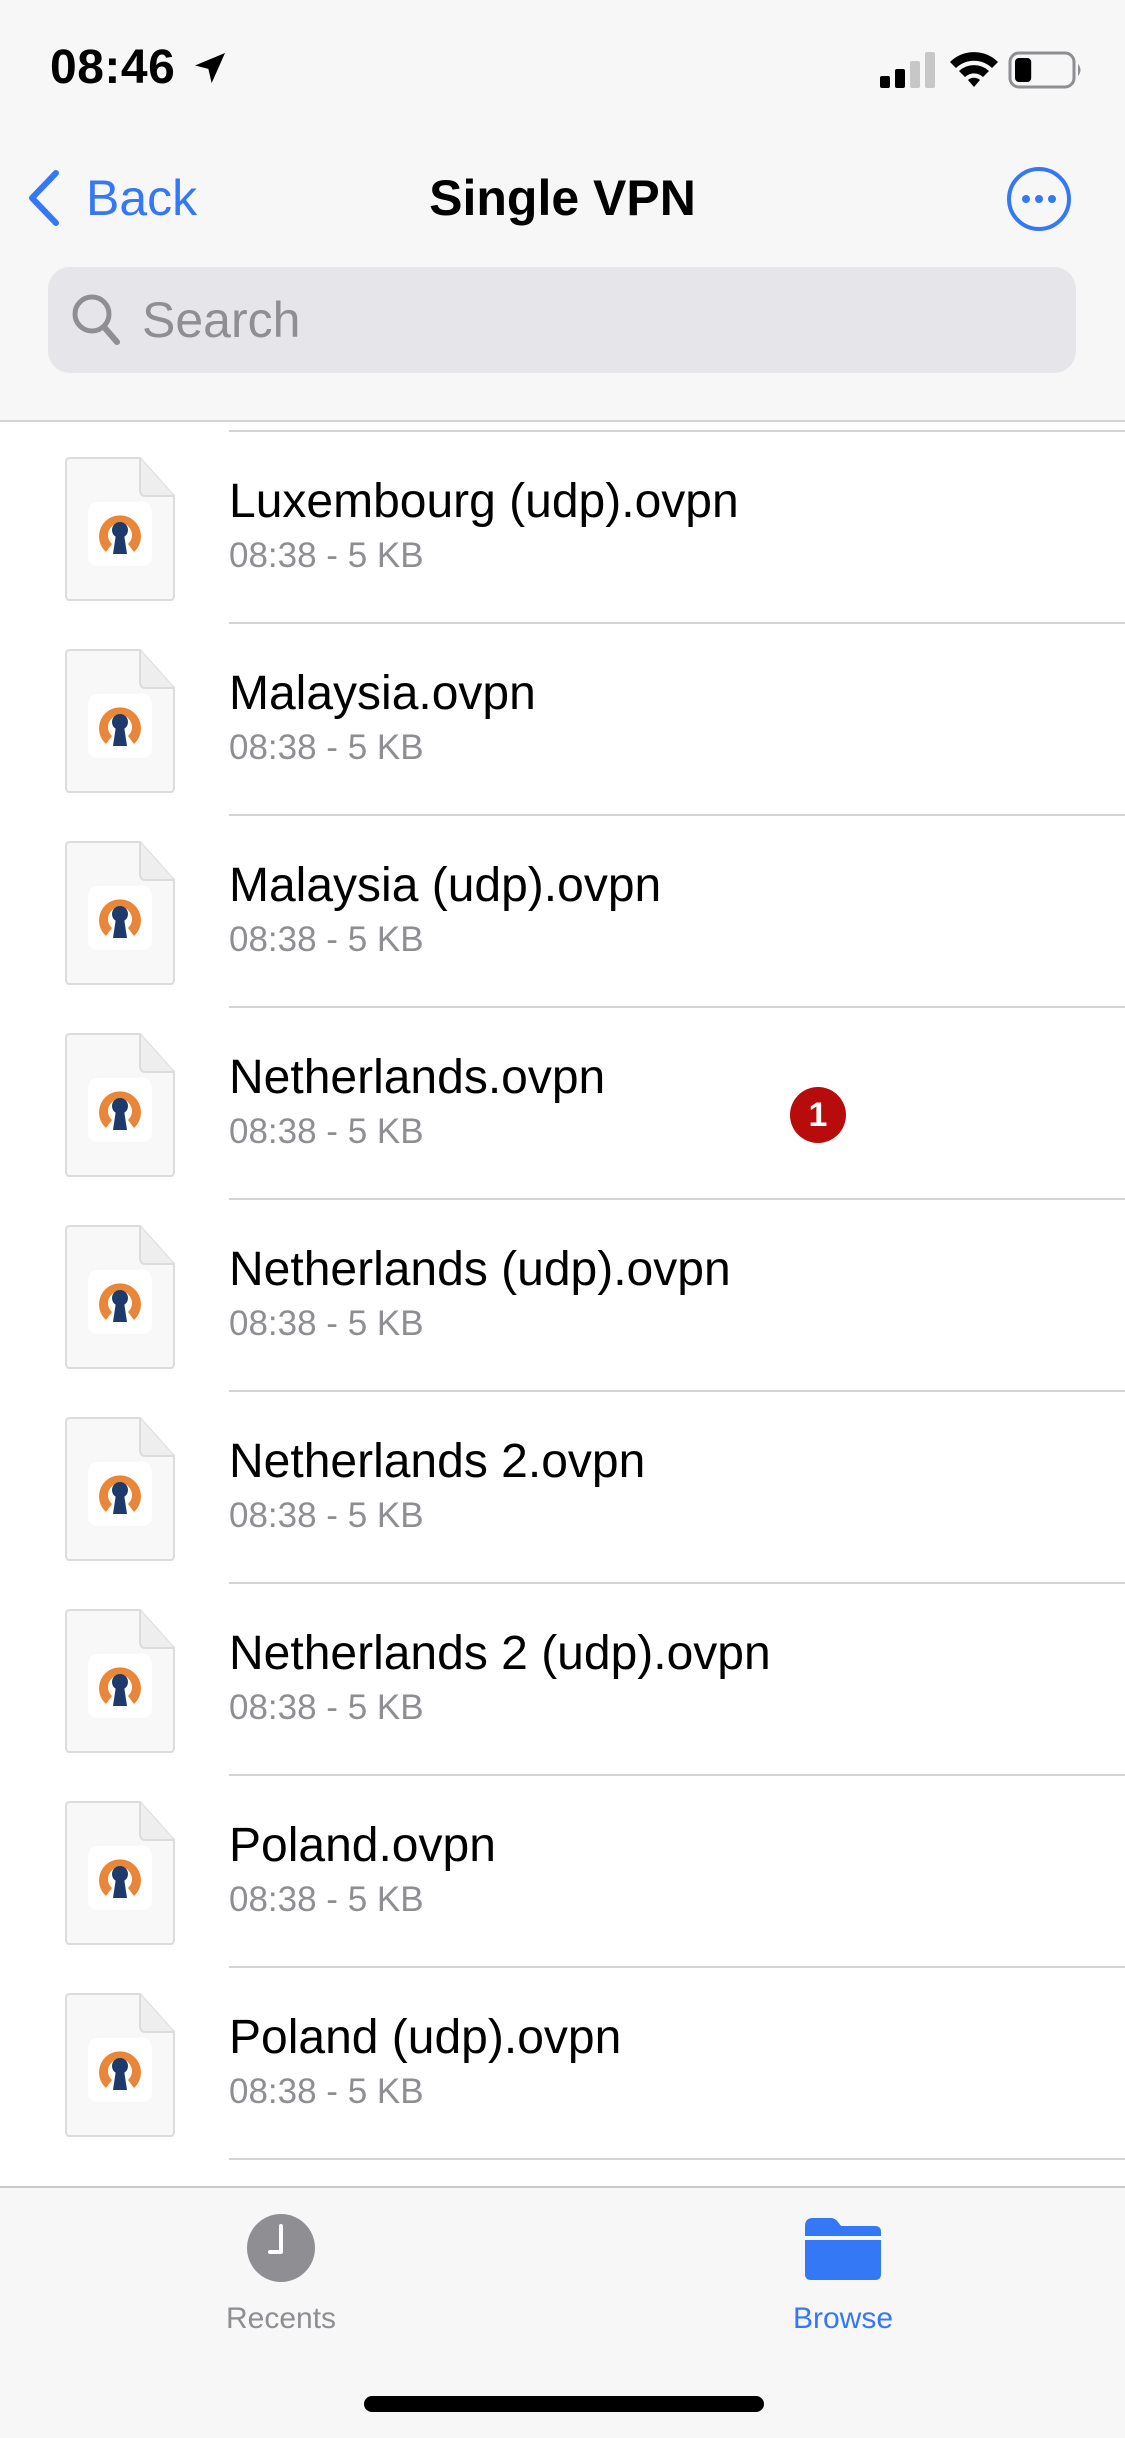 The height and width of the screenshot is (2438, 1125). I want to click on search-bar, so click(562, 320).